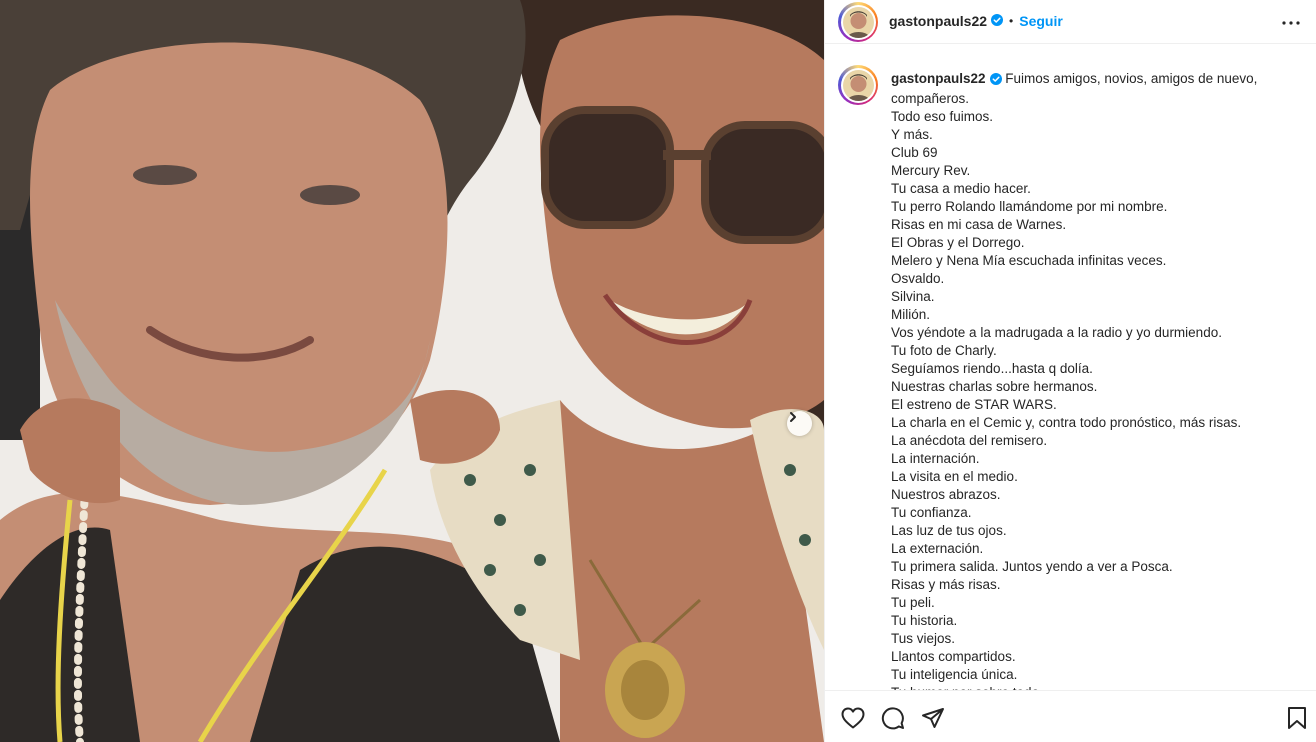 This screenshot has width=1316, height=742. Describe the element at coordinates (931, 170) in the screenshot. I see `caption-line: Mercury Rev.` at that location.